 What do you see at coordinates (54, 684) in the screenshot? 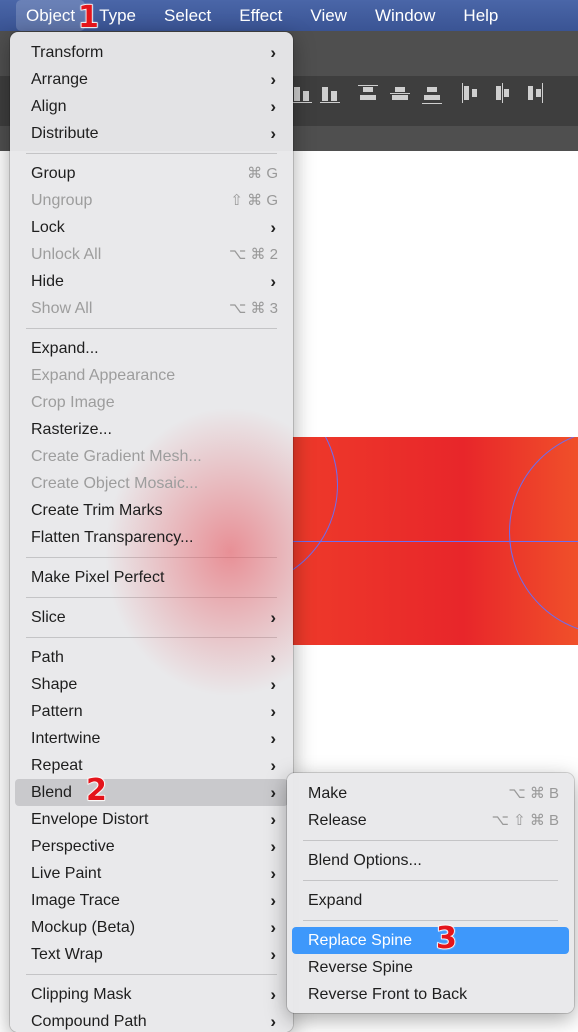
I see `menu-item-label: Shape` at bounding box center [54, 684].